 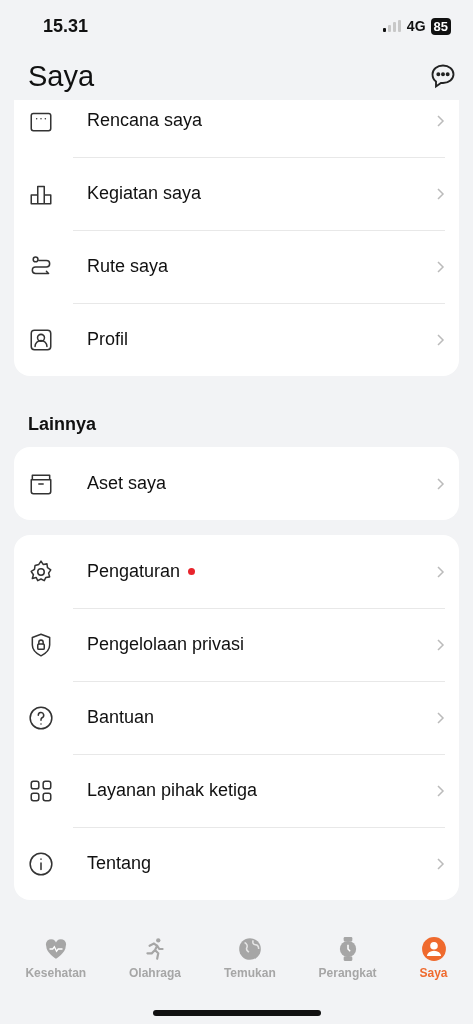 I want to click on menu-label: Layanan pihak ketiga, so click(x=172, y=790).